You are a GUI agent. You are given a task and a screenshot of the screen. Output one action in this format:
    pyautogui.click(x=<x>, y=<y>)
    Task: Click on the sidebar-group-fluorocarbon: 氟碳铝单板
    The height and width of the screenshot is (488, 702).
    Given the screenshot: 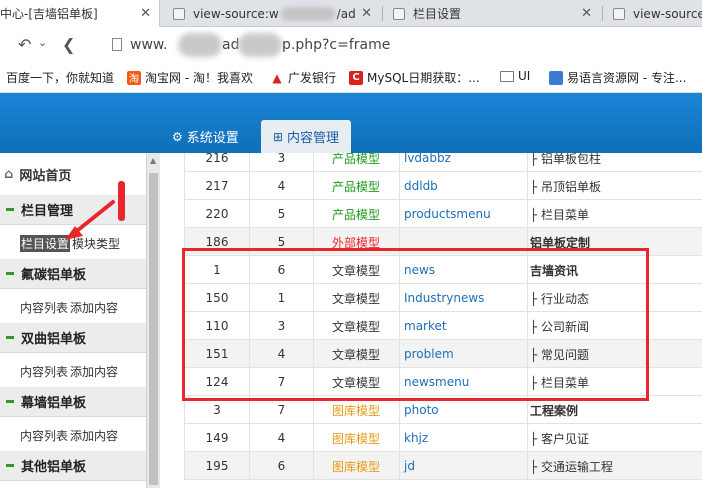 What is the action you would take?
    pyautogui.click(x=73, y=274)
    